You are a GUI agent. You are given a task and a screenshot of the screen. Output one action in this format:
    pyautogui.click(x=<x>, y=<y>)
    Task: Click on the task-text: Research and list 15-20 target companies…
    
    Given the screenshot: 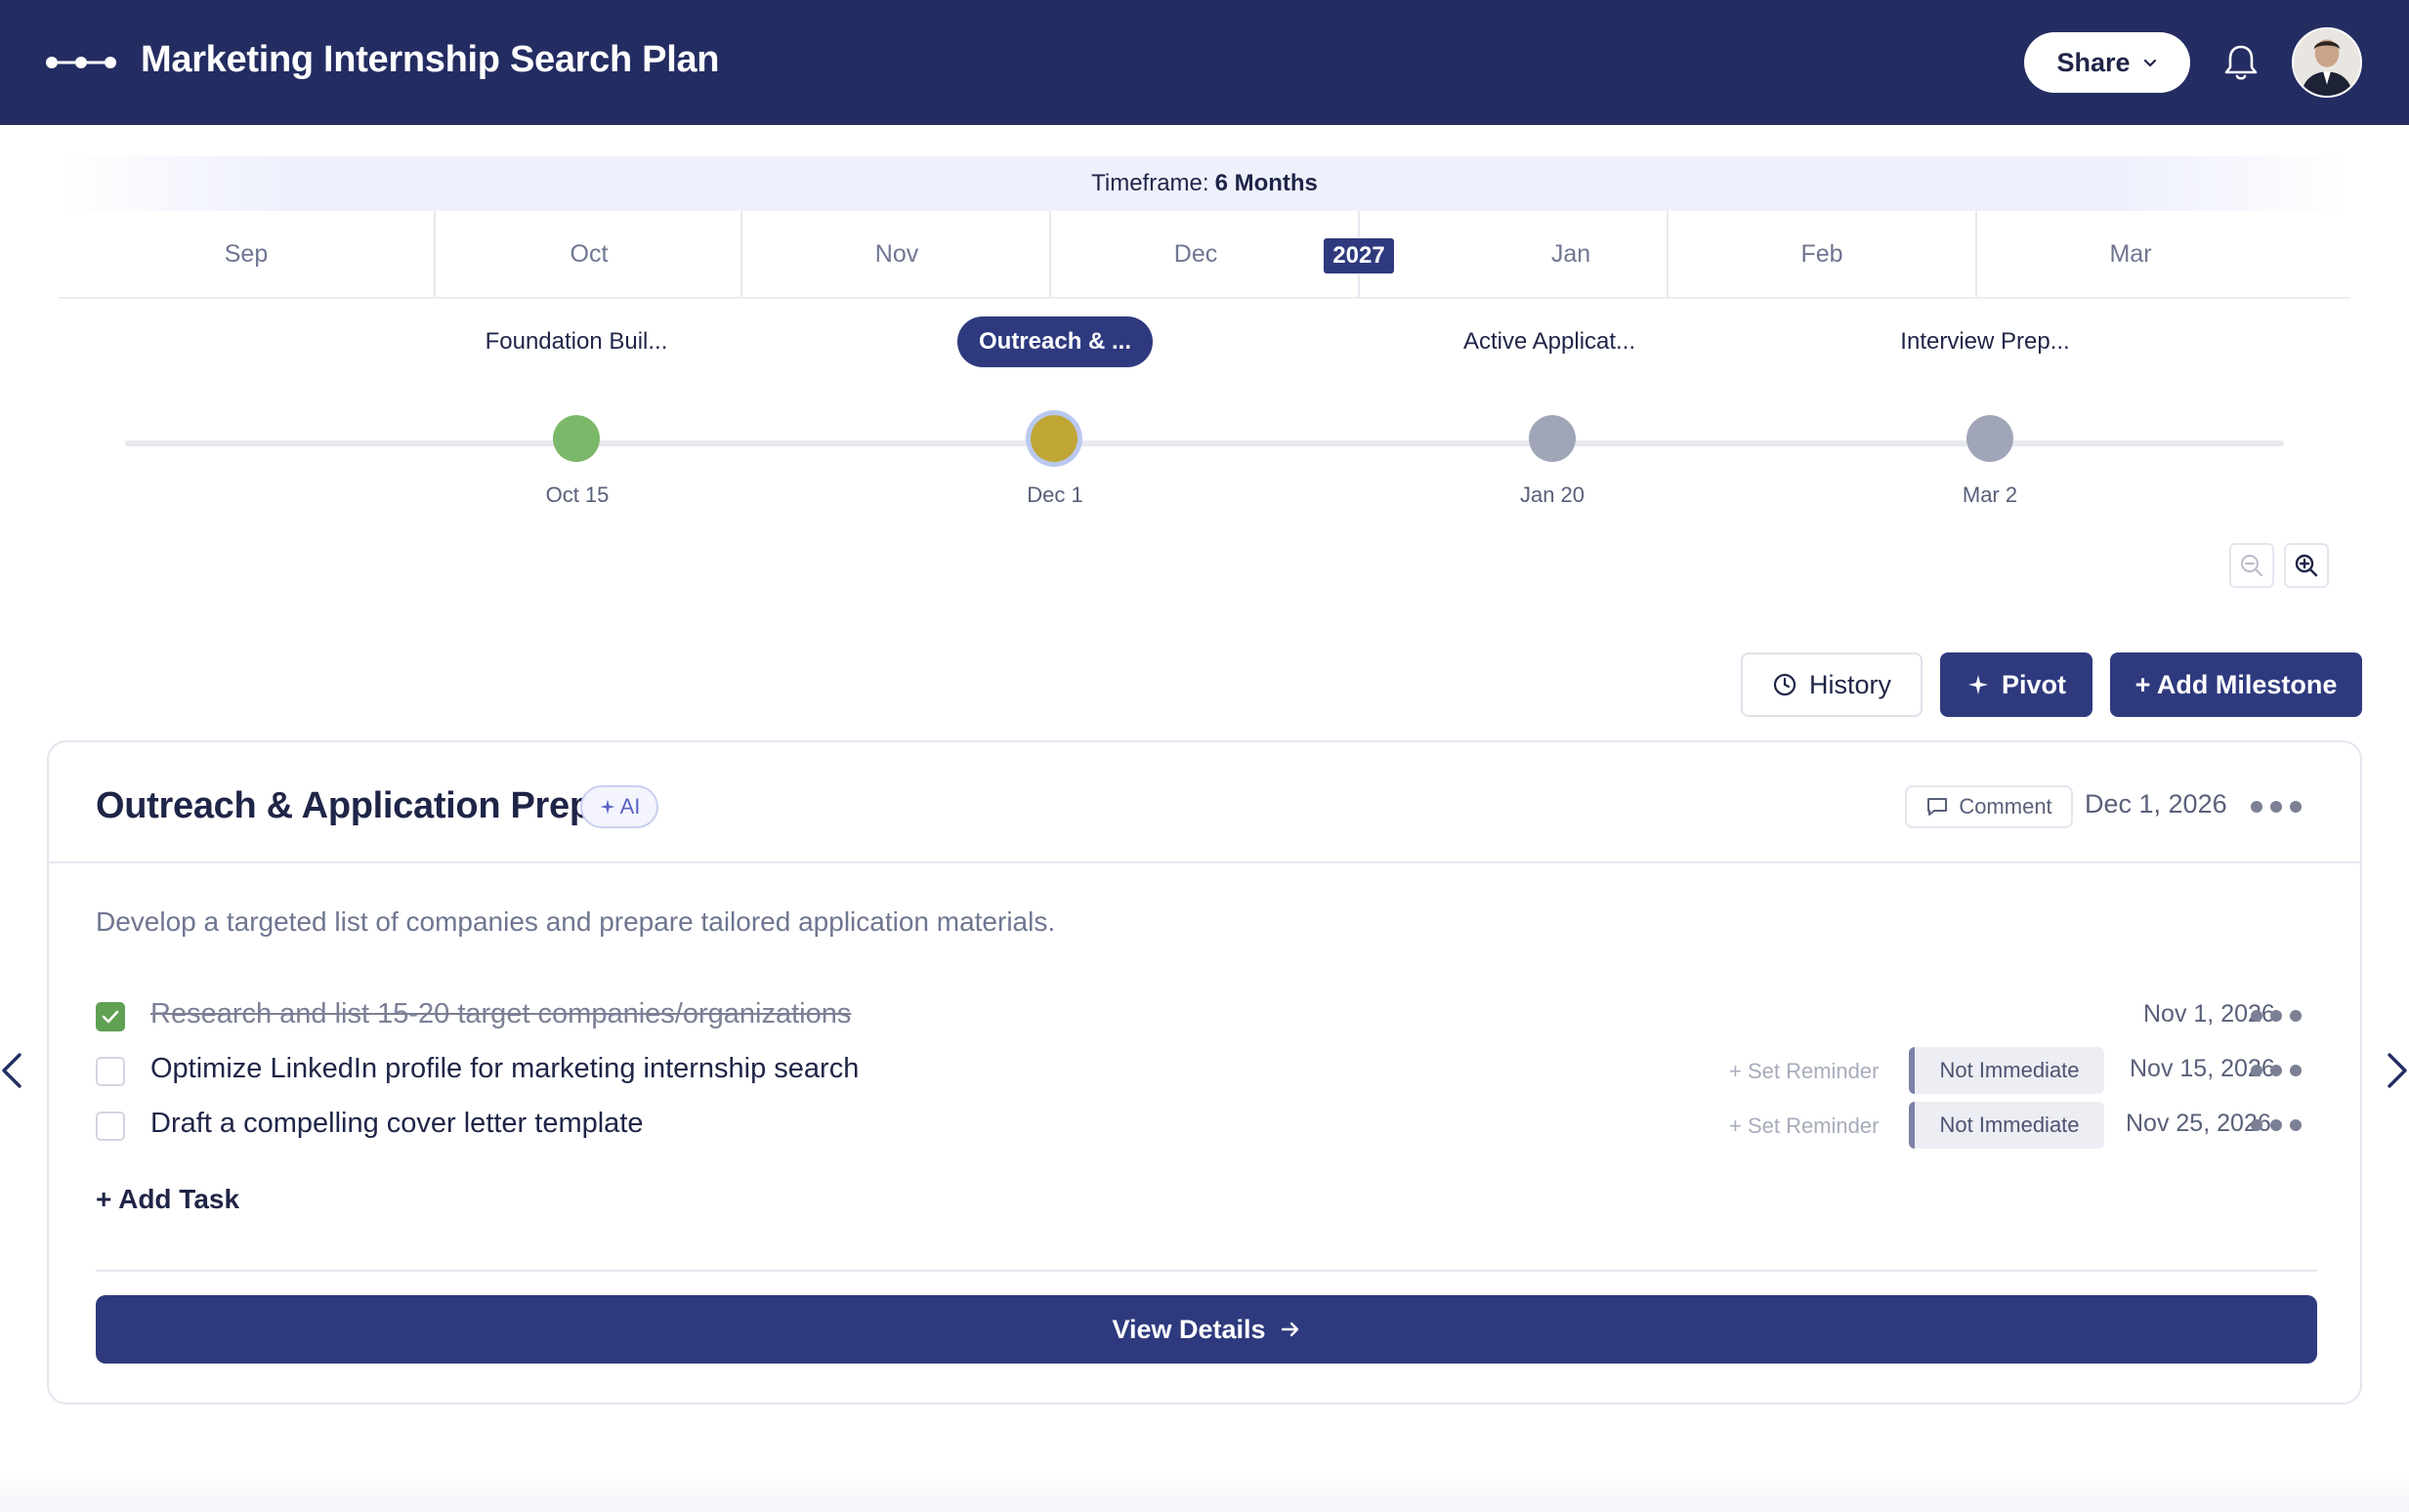 What is the action you would take?
    pyautogui.click(x=500, y=1014)
    